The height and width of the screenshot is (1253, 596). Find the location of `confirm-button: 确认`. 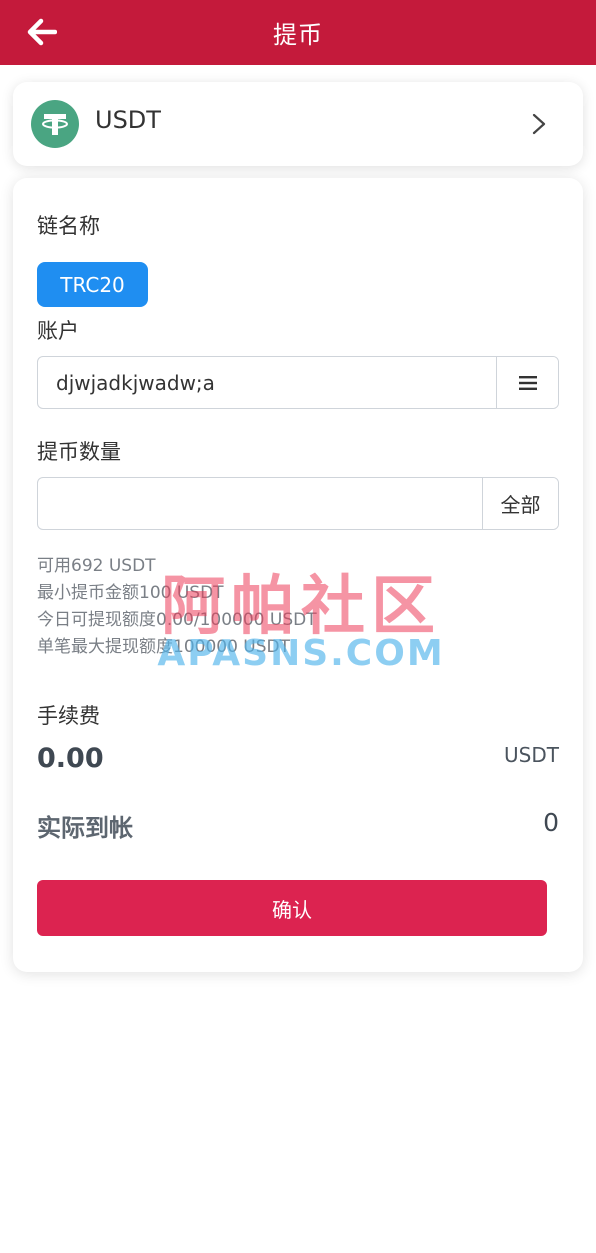

confirm-button: 确认 is located at coordinates (292, 908).